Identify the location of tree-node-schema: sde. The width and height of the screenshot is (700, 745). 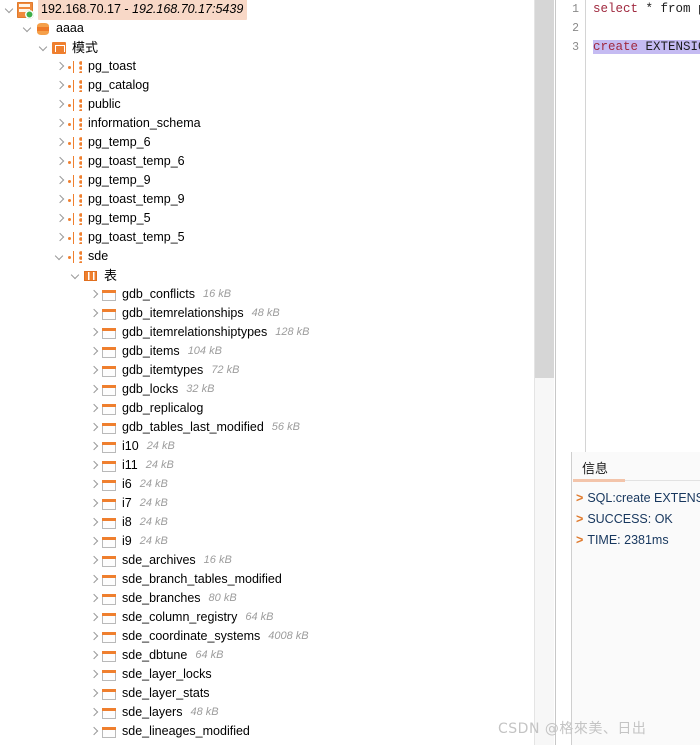
(267, 256).